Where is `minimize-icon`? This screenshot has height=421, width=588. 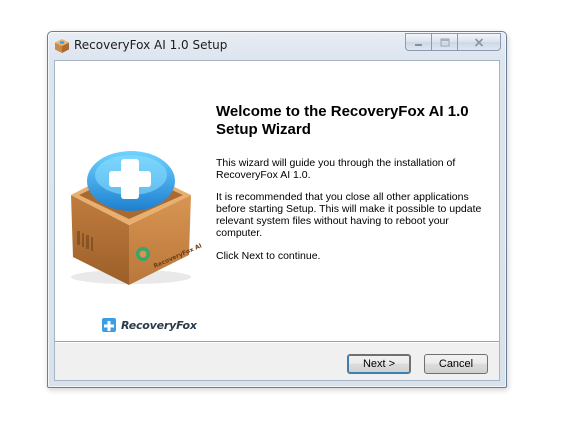 minimize-icon is located at coordinates (418, 44).